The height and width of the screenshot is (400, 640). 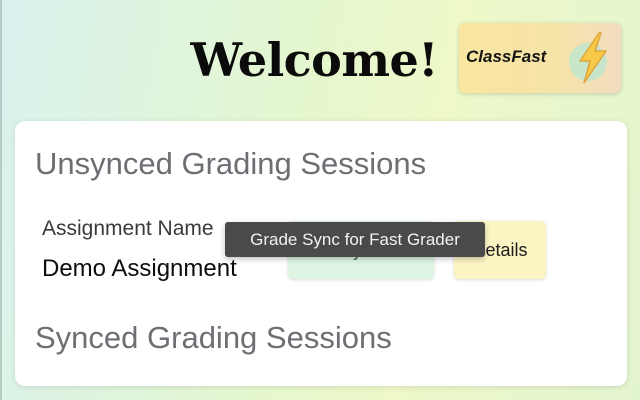 What do you see at coordinates (139, 268) in the screenshot?
I see `assignment-name-value: Demo Assignment` at bounding box center [139, 268].